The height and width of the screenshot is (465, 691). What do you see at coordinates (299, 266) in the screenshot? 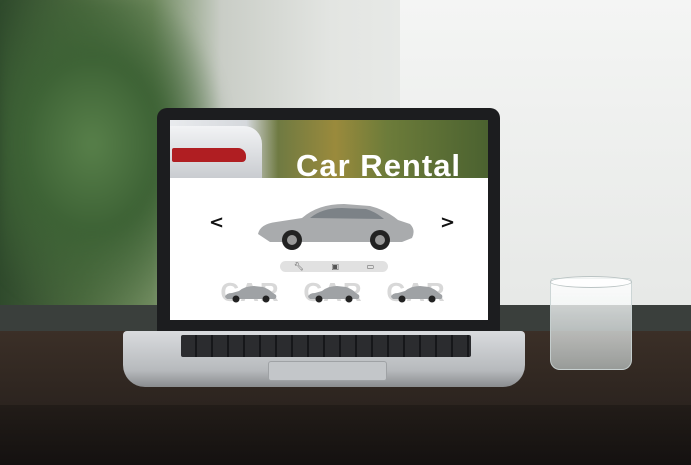
I see `wrench-icon: 🔧︎` at bounding box center [299, 266].